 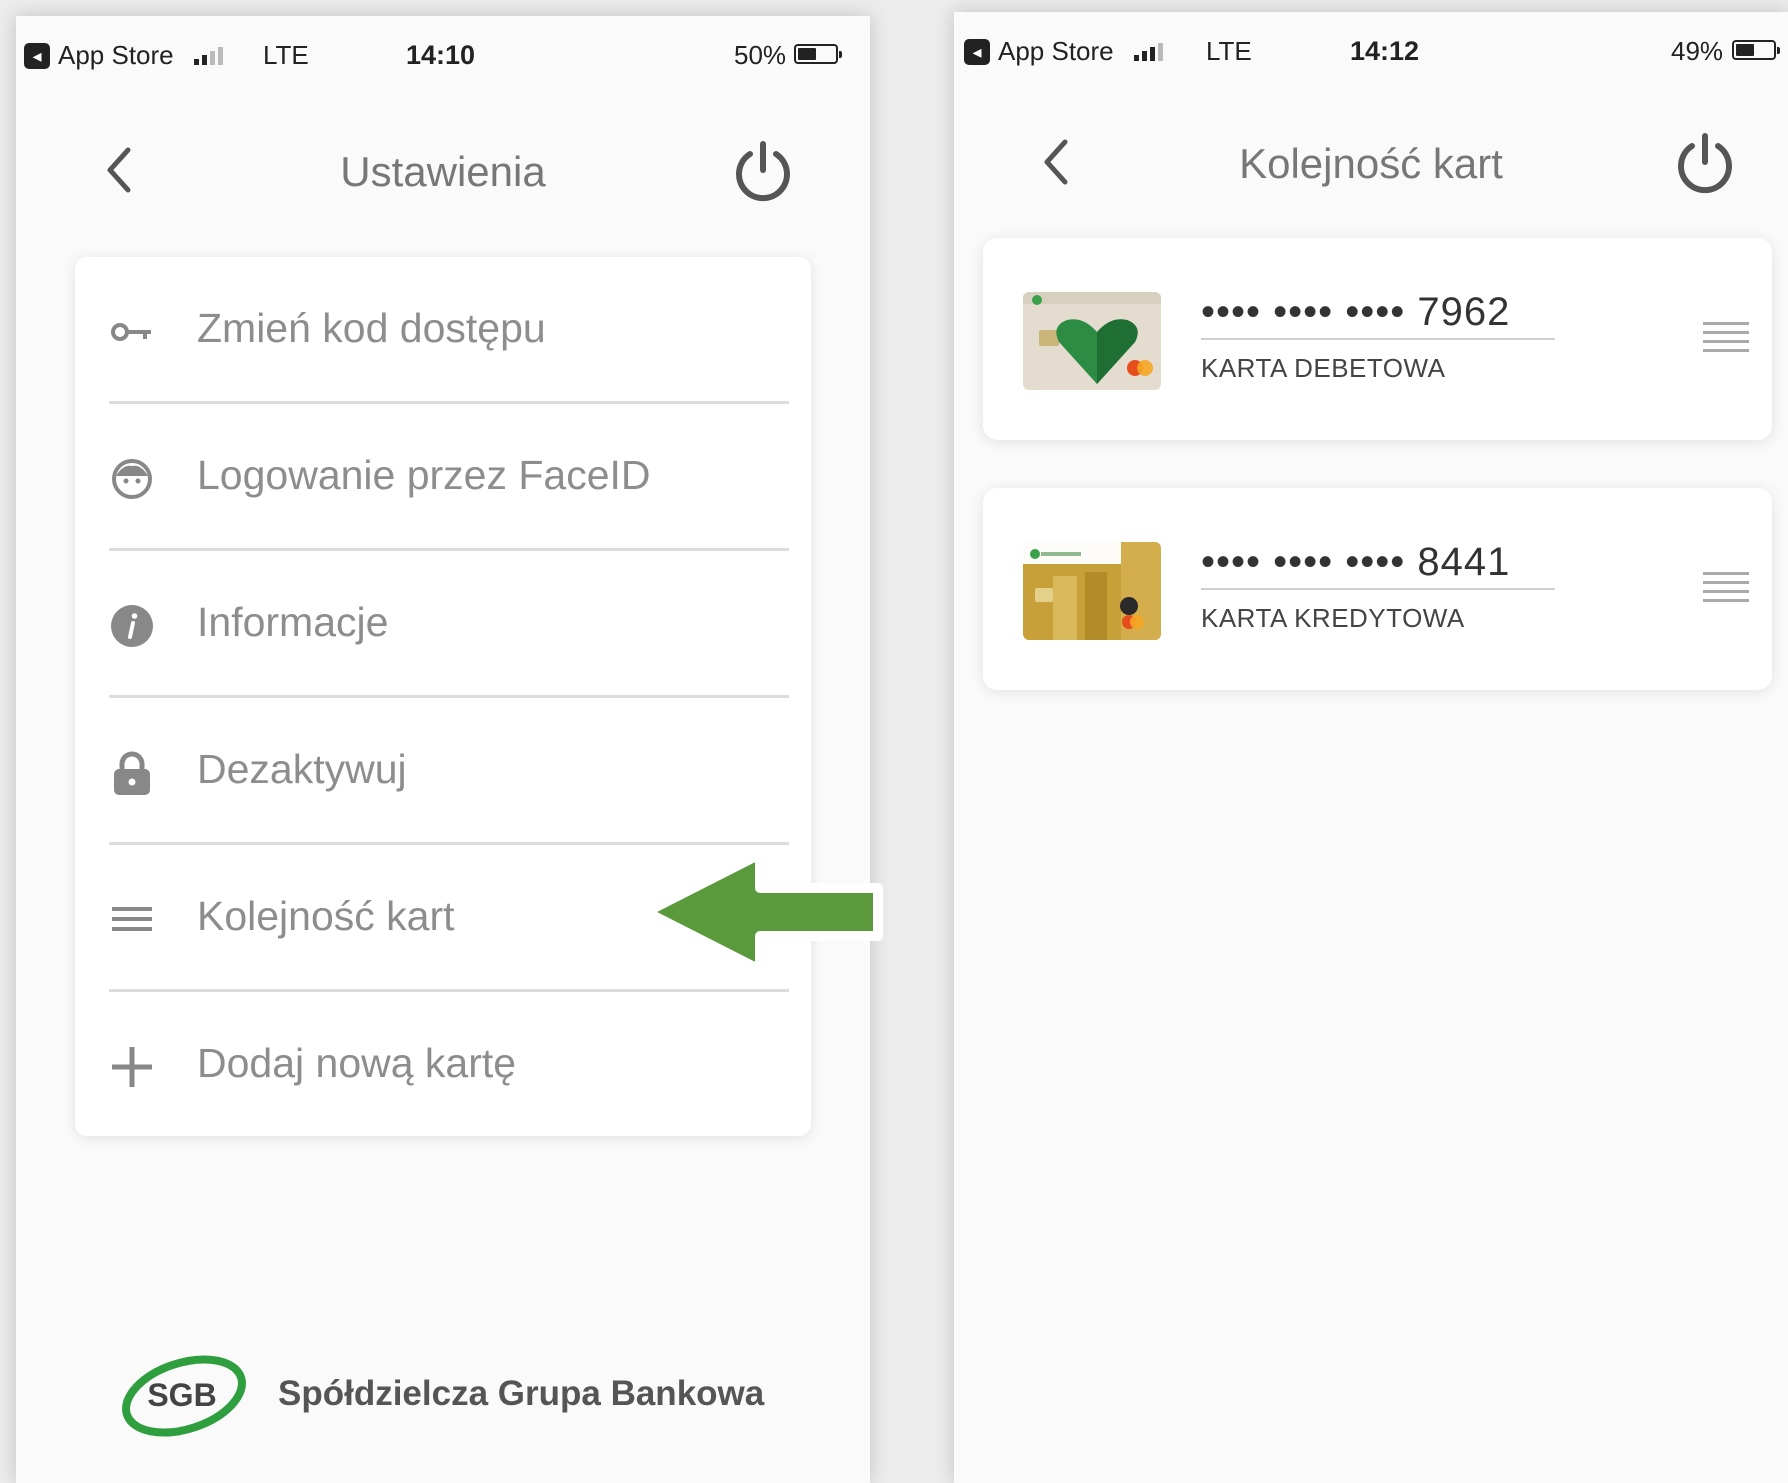 What do you see at coordinates (443, 771) in the screenshot?
I see `menu-item-deactivate: Dezaktywuj` at bounding box center [443, 771].